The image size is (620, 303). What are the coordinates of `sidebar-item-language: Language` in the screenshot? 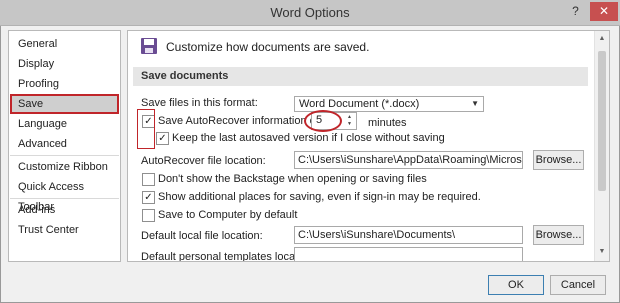 It's located at (64, 124).